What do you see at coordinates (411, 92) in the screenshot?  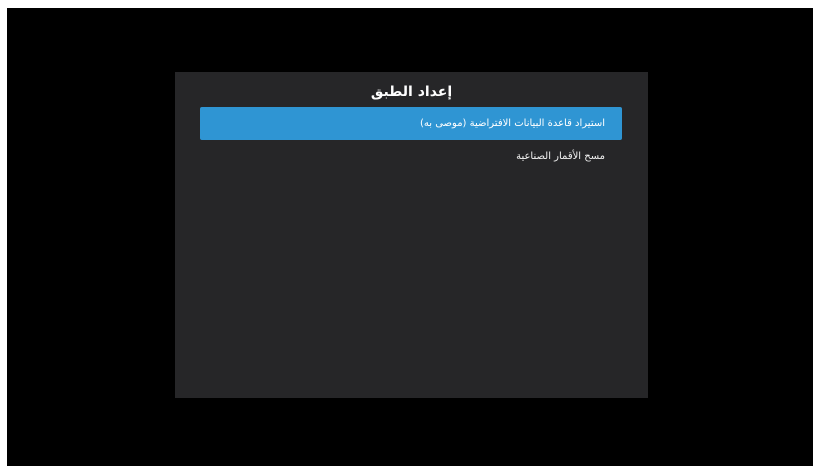 I see `dialog-title: إعداد الطبق` at bounding box center [411, 92].